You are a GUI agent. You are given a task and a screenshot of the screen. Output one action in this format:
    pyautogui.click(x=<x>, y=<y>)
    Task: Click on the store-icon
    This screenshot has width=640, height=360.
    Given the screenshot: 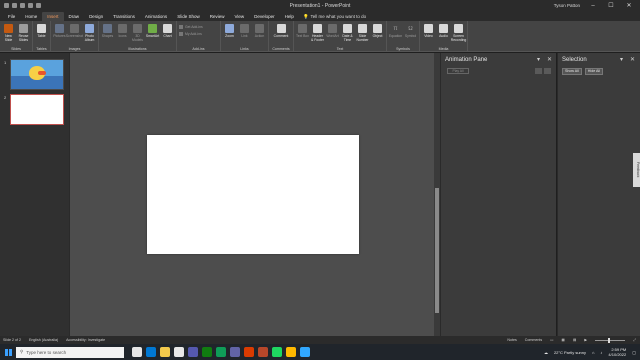 What is the action you would take?
    pyautogui.click(x=181, y=27)
    